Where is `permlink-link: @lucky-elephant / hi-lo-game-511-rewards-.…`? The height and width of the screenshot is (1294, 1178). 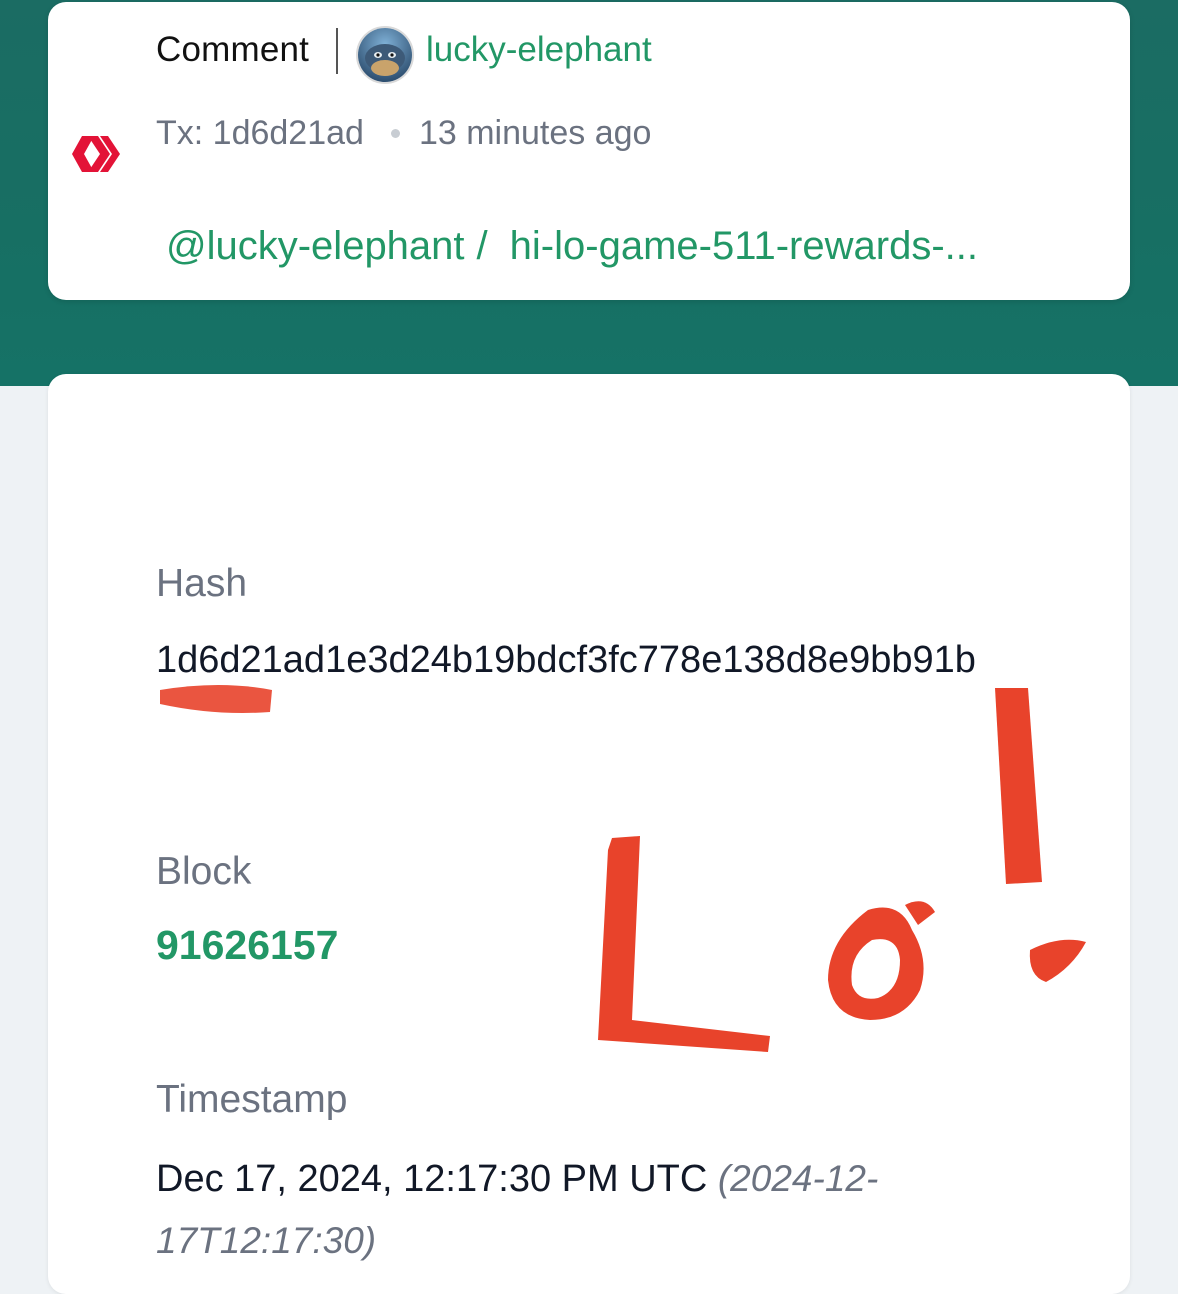 permlink-link: @lucky-elephant / hi-lo-game-511-rewards-.… is located at coordinates (637, 246).